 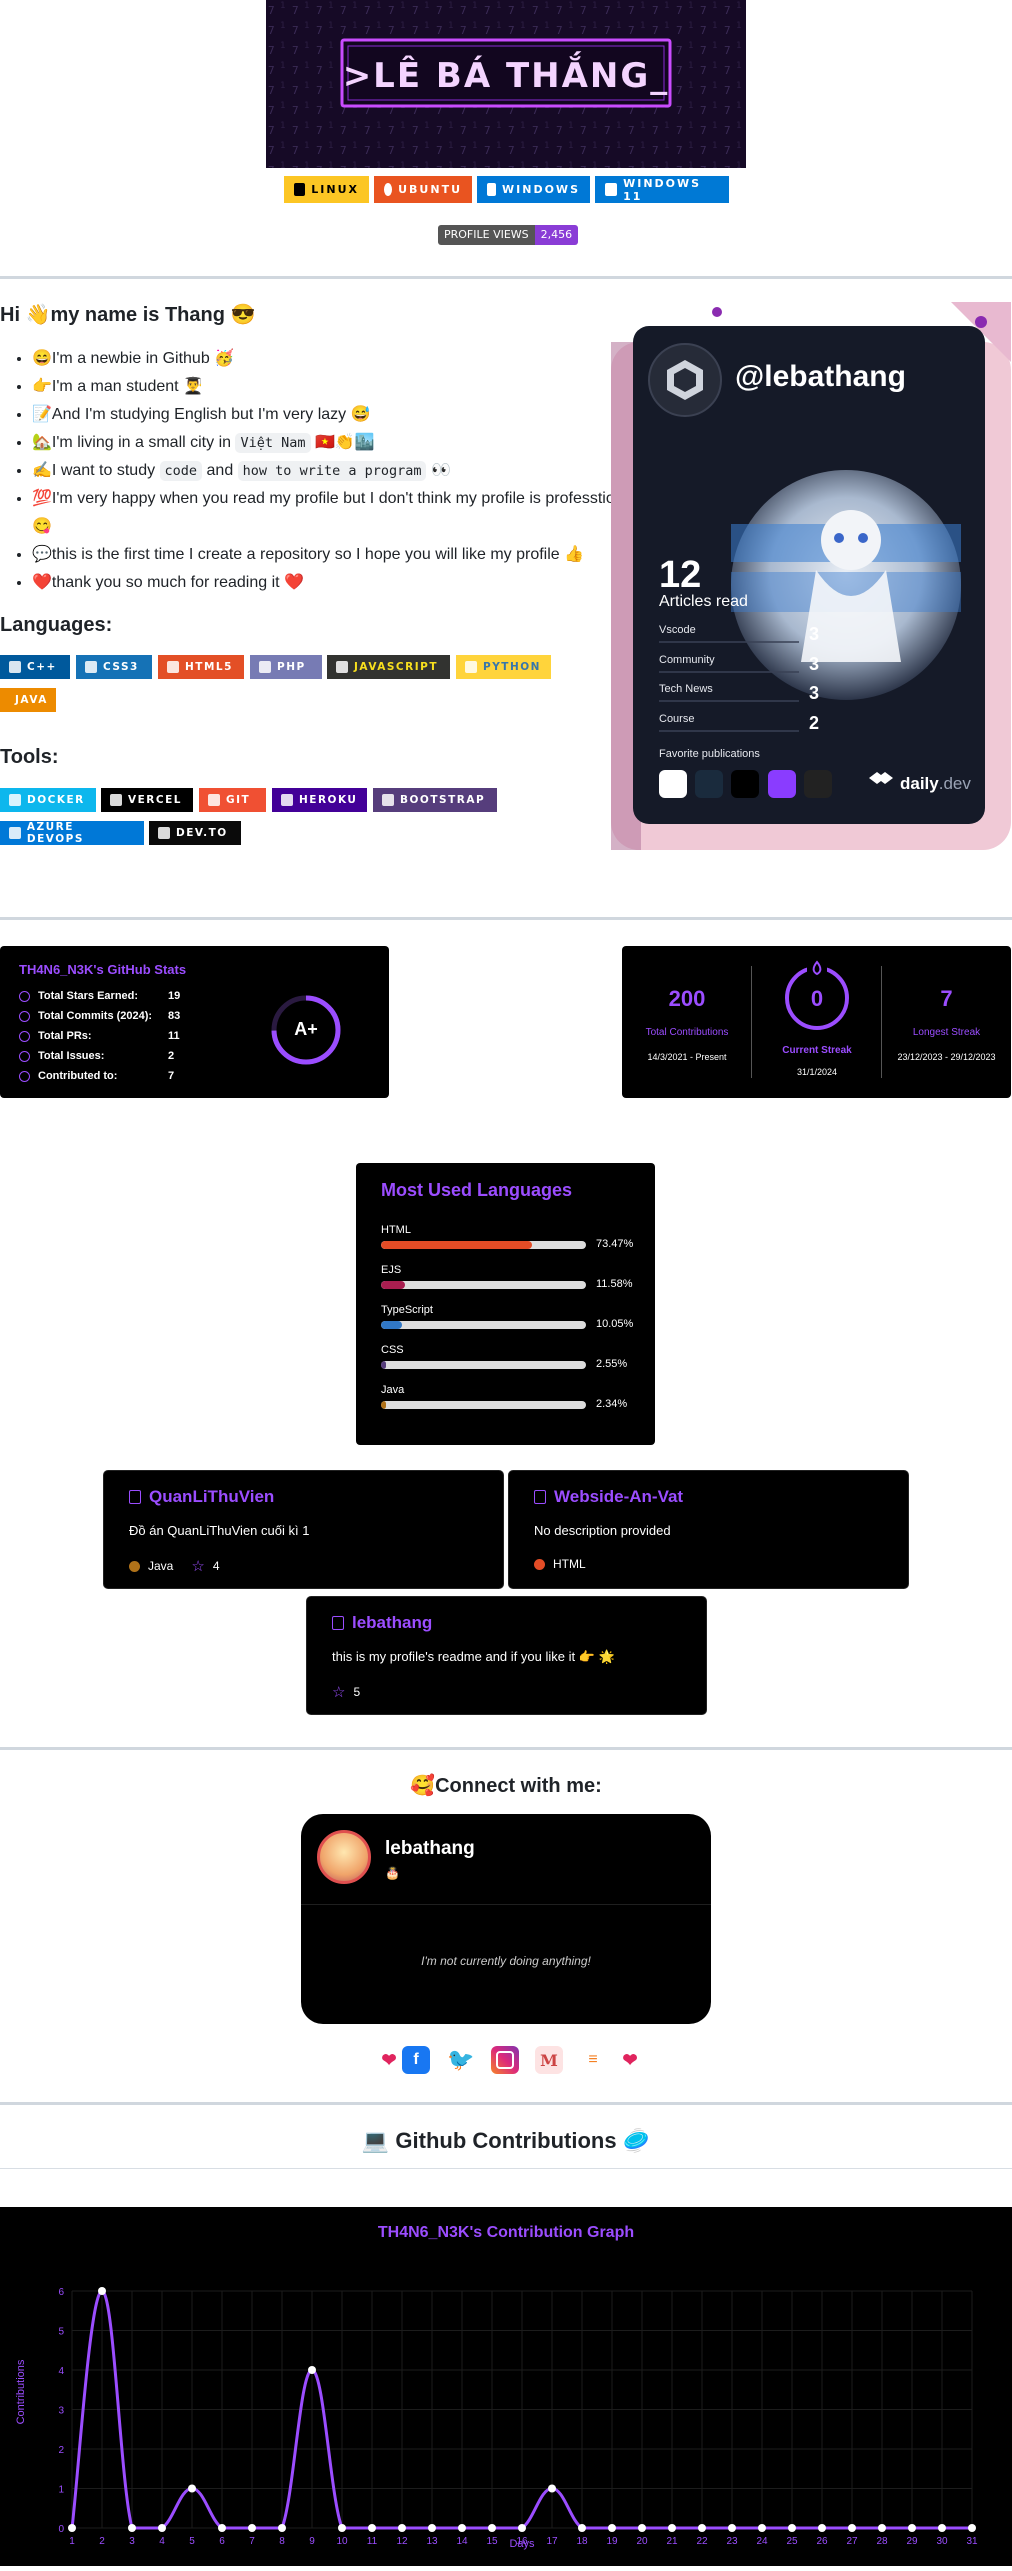 What do you see at coordinates (291, 667) in the screenshot?
I see `badge-label: PHP` at bounding box center [291, 667].